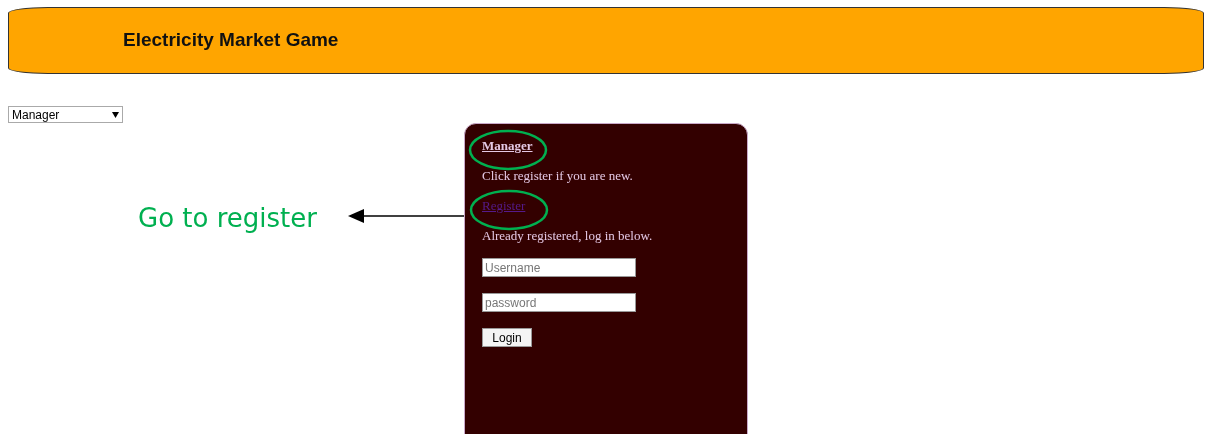  I want to click on login-button: Login, so click(507, 337).